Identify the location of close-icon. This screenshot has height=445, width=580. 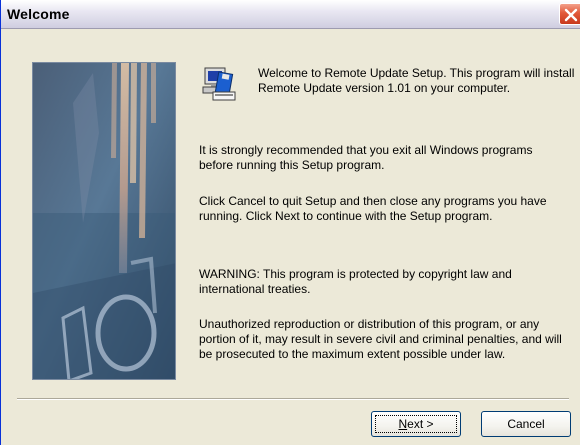
(571, 15).